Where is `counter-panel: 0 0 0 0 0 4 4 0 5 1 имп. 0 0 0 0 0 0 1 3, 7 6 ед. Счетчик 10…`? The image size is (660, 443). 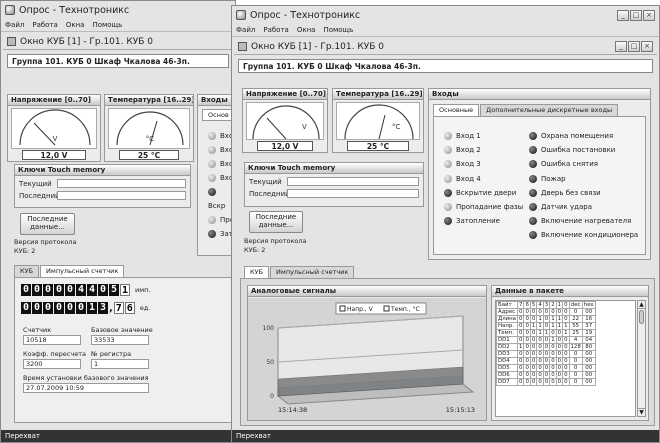
counter-panel: 0 0 0 0 0 4 4 0 5 1 имп. 0 0 0 0 0 0 1 3, 7 6 ед. Счетчик 10… is located at coordinates (124, 350).